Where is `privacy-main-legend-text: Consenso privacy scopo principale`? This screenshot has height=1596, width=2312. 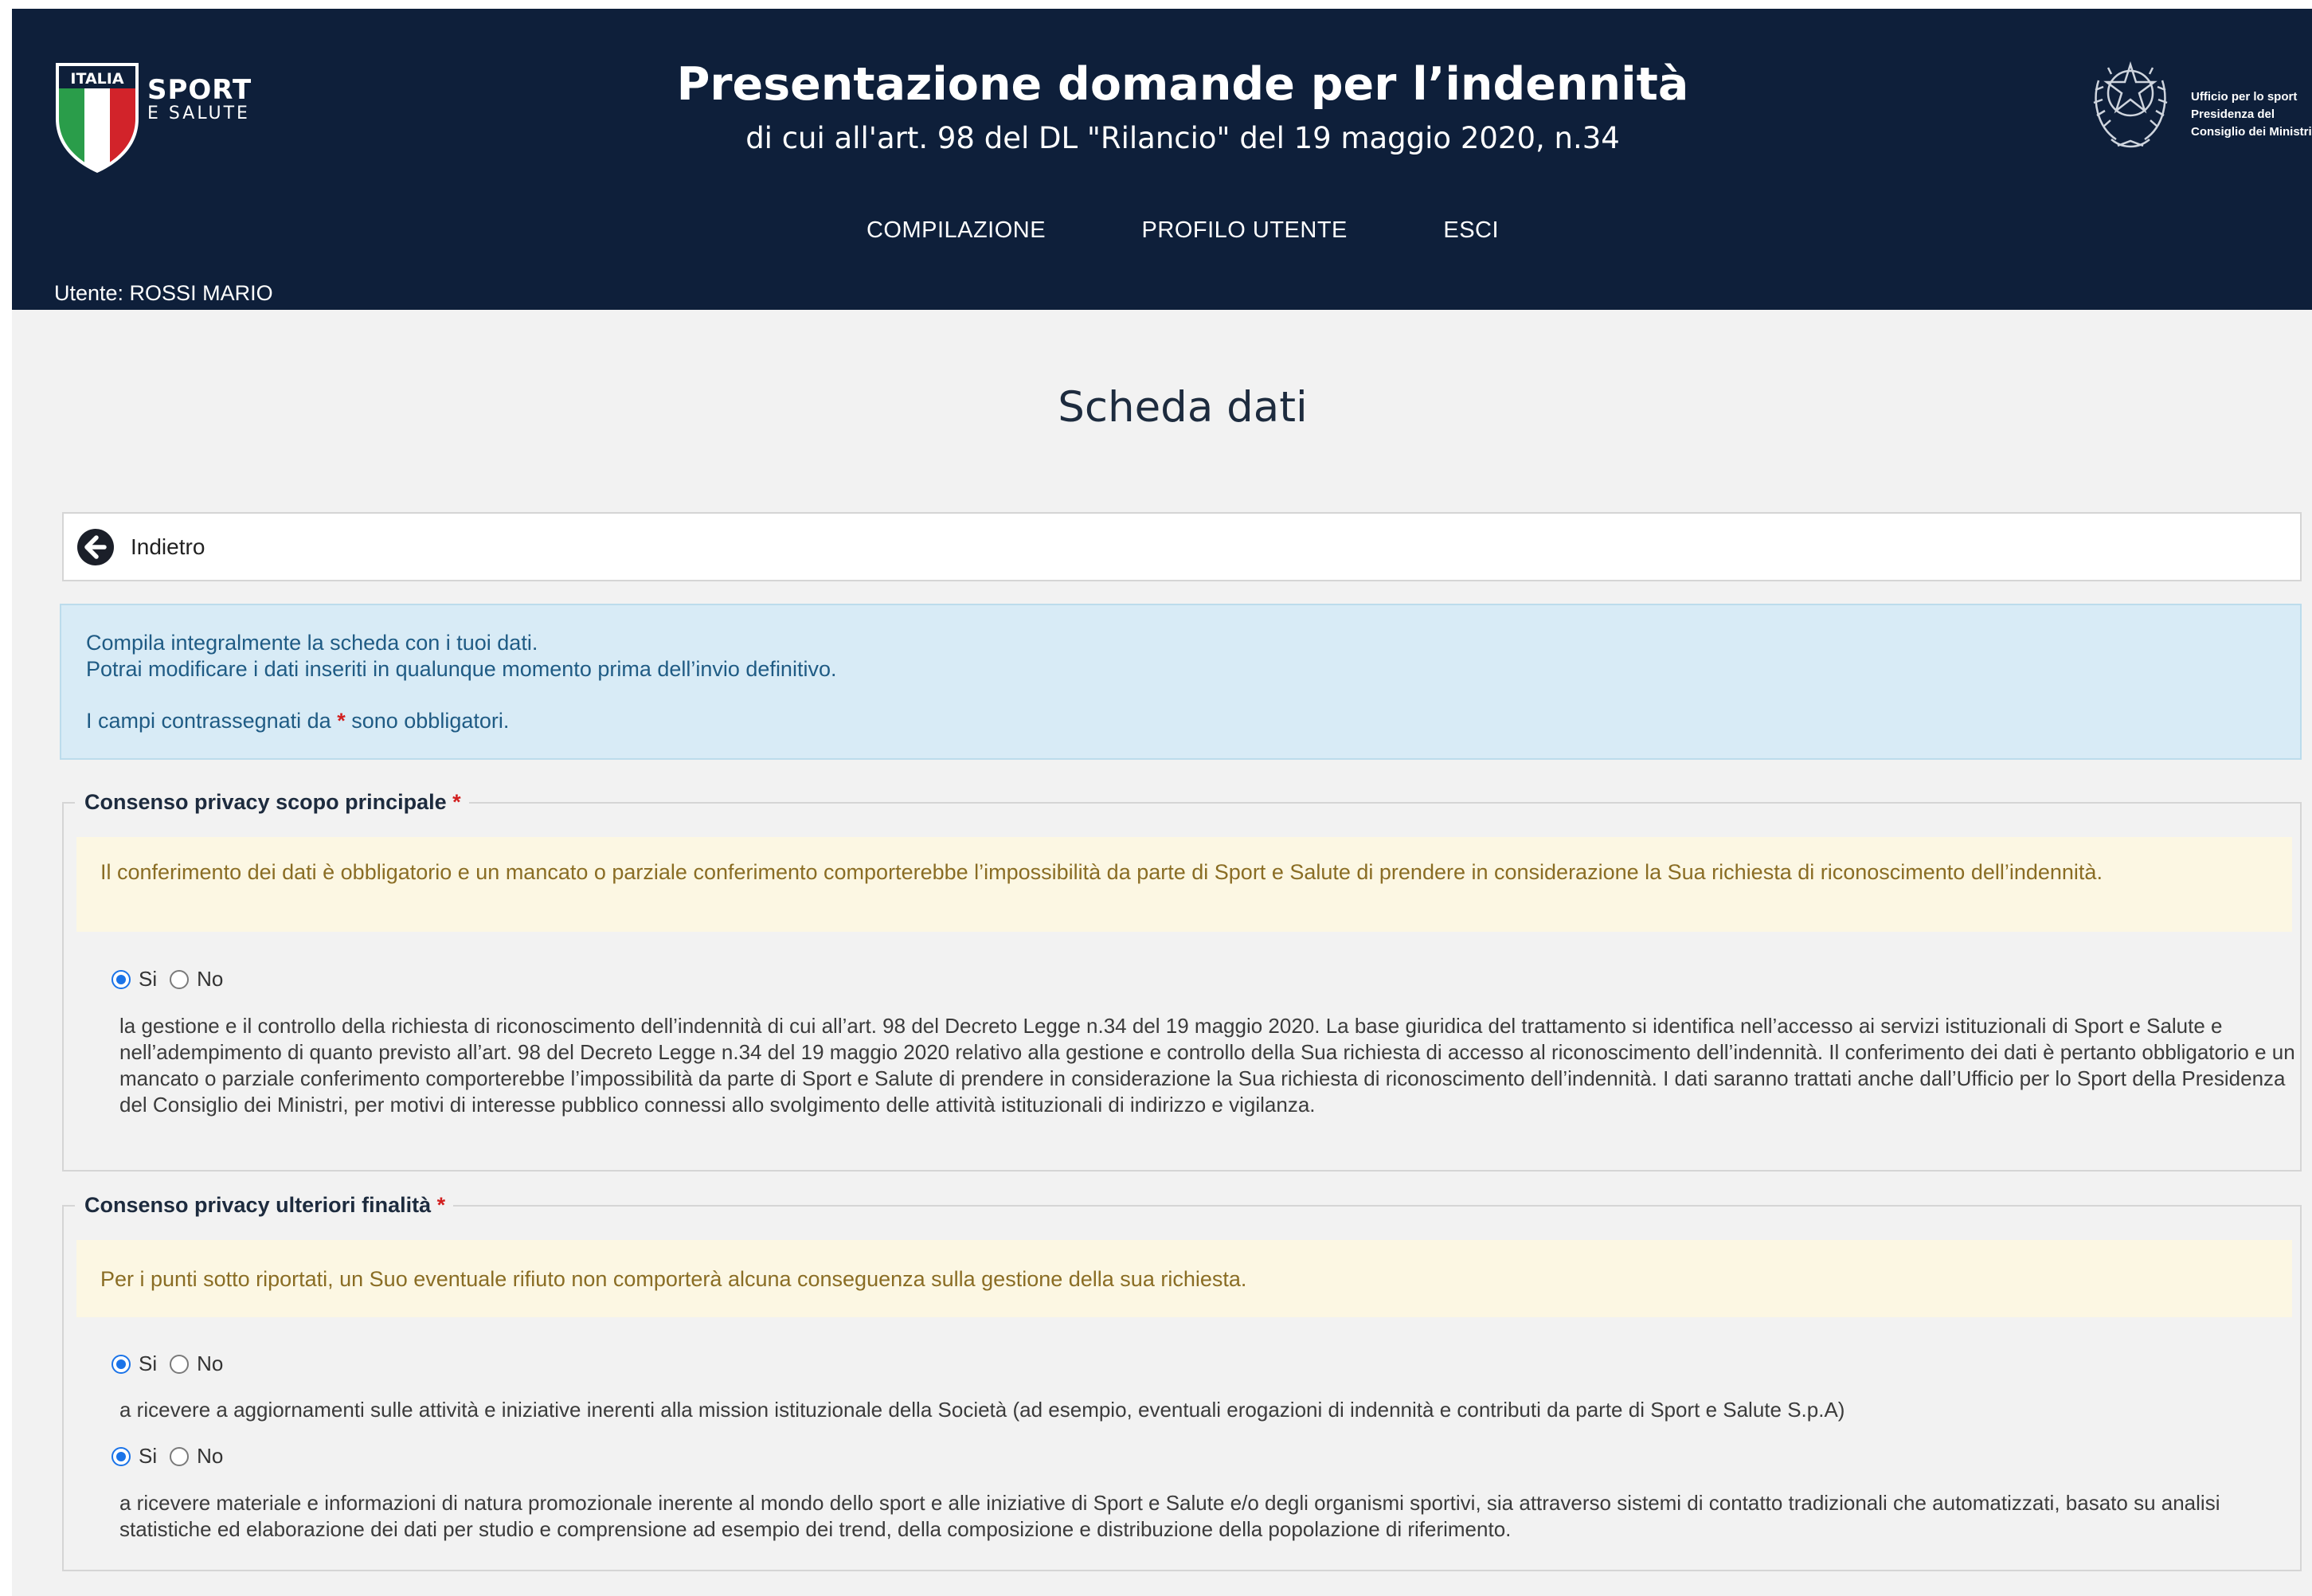 privacy-main-legend-text: Consenso privacy scopo principale is located at coordinates (265, 802).